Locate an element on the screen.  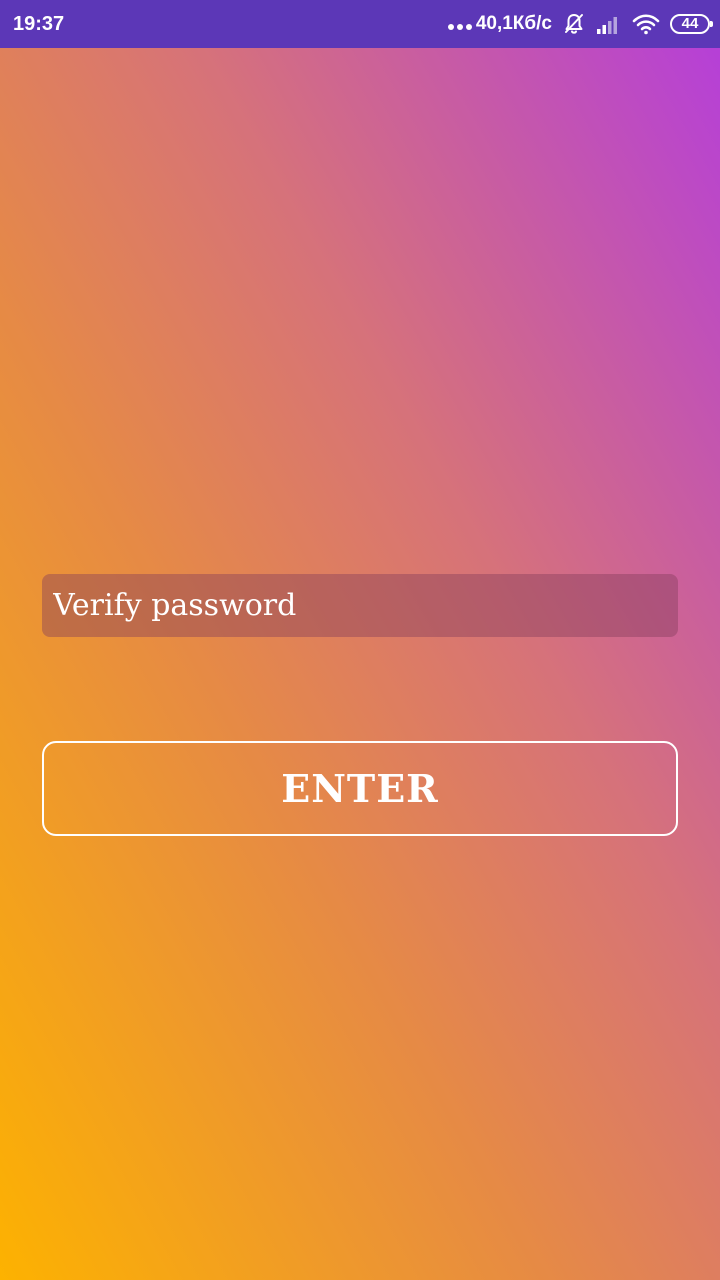
status-icons: 40,1Кб/с 44 is located at coordinates (580, 24).